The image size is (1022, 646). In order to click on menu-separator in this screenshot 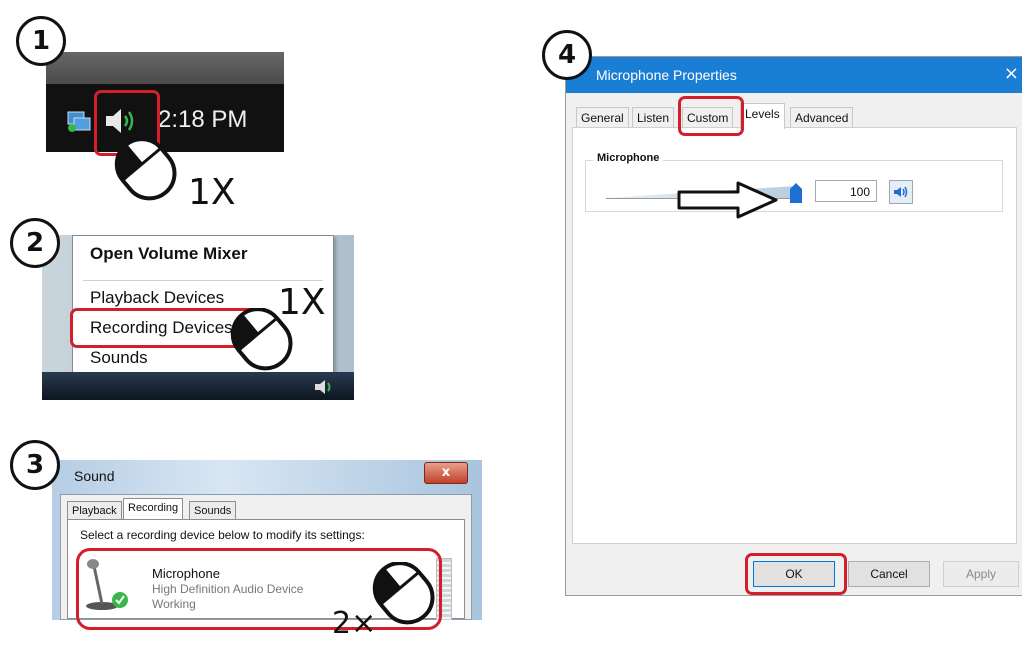, I will do `click(203, 280)`.